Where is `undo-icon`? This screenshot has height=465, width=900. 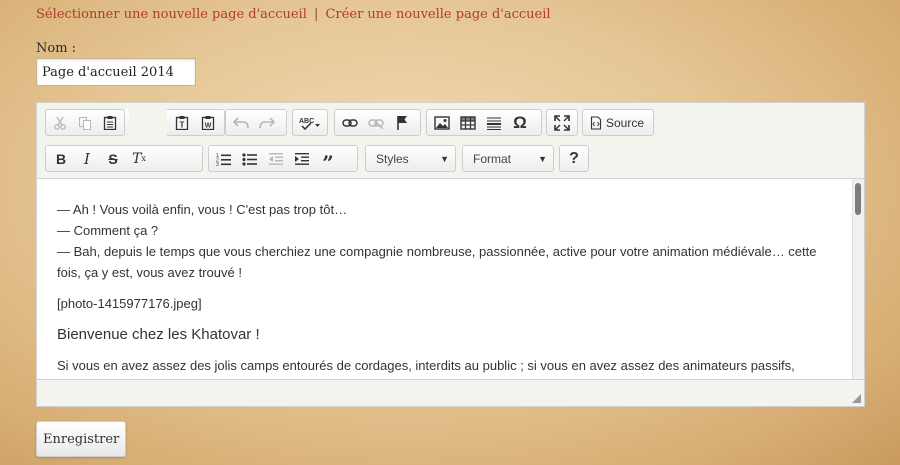 undo-icon is located at coordinates (241, 122).